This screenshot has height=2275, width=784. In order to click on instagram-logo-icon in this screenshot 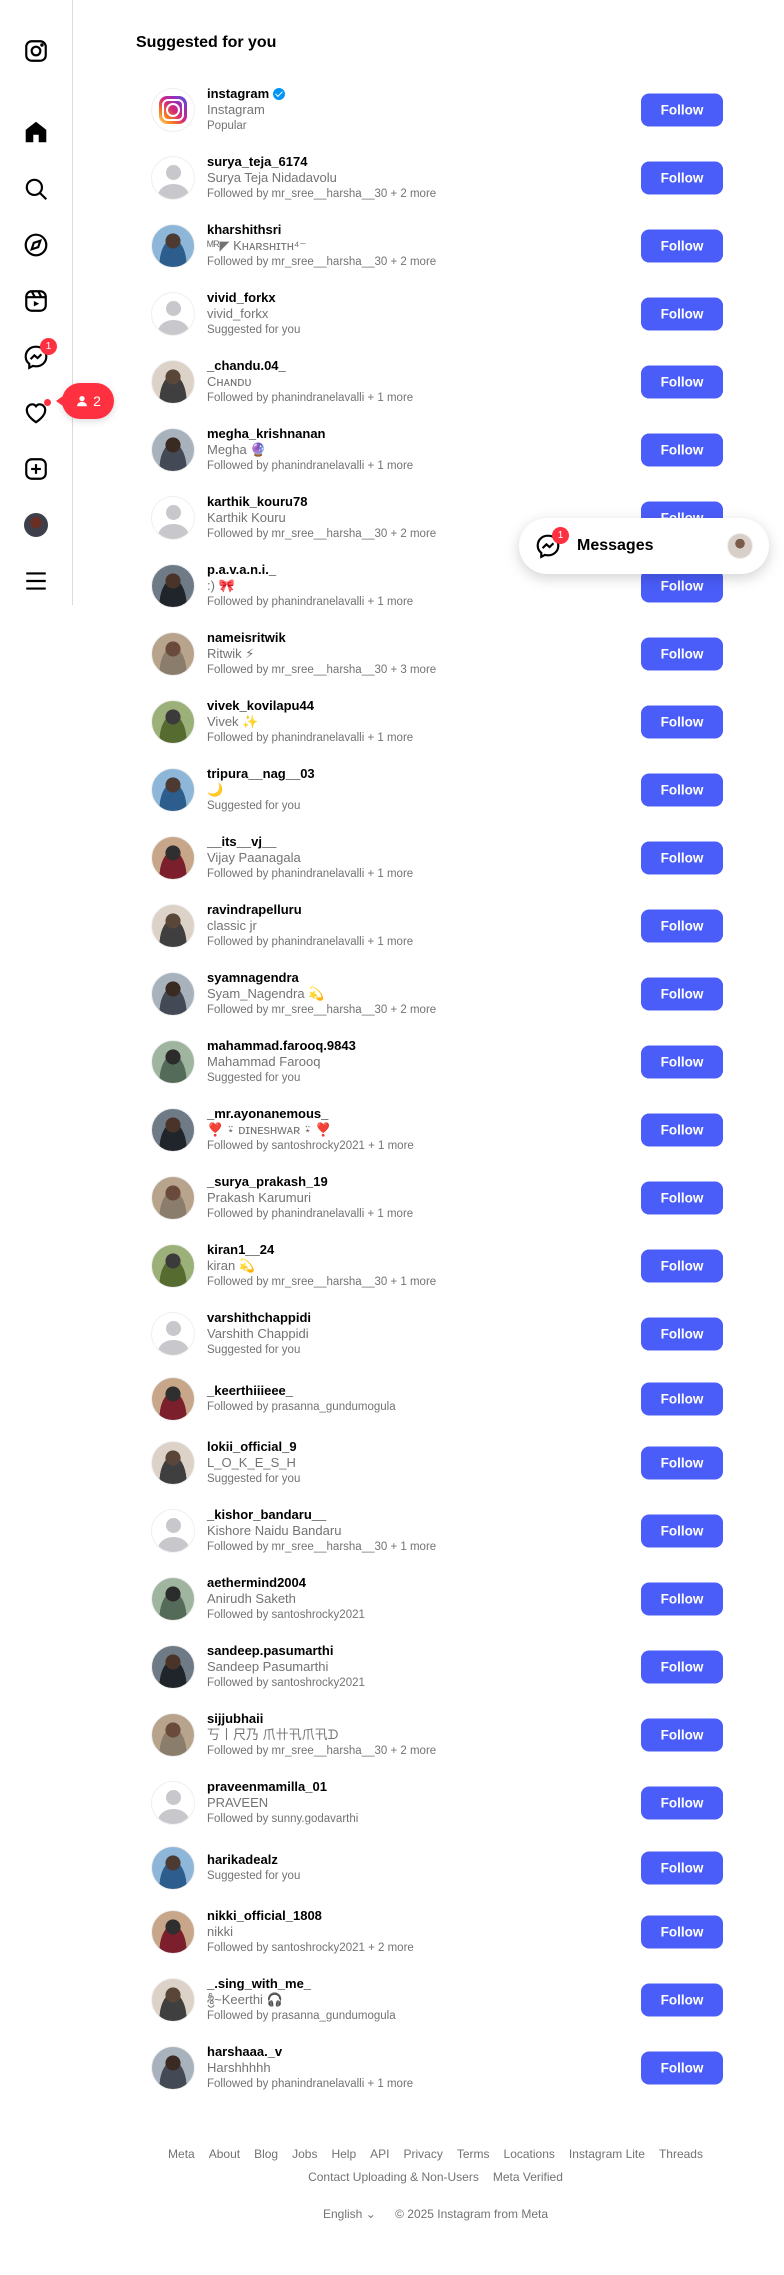, I will do `click(36, 51)`.